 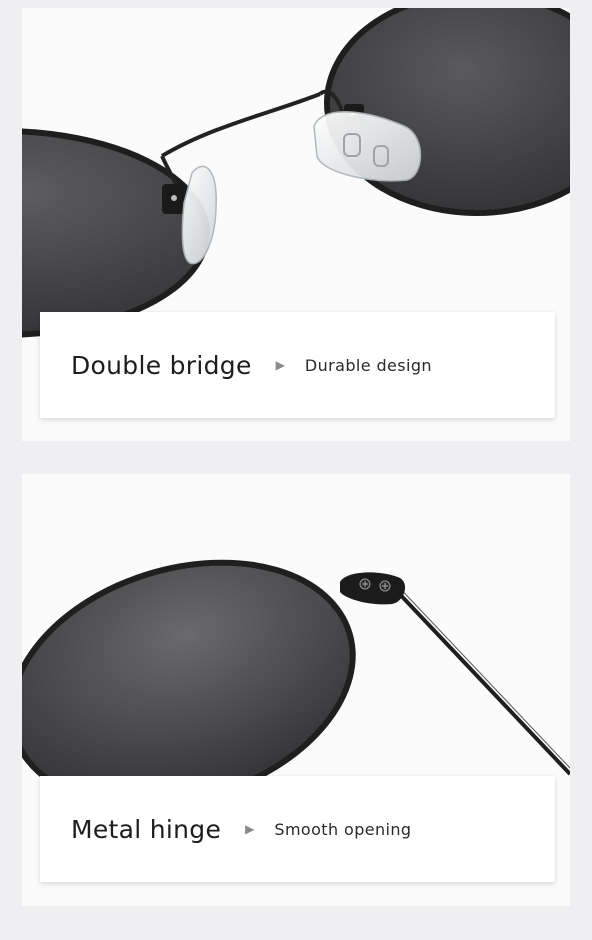 I want to click on feature-title: Metal hinge, so click(x=146, y=829).